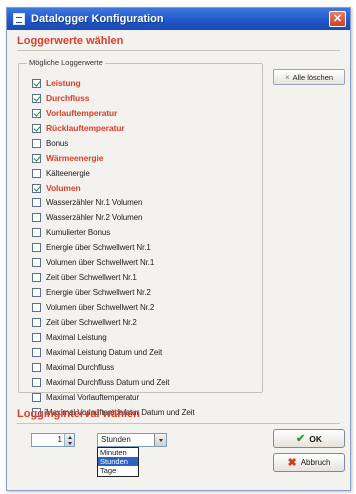  I want to click on spin-down-icon, so click(69, 443).